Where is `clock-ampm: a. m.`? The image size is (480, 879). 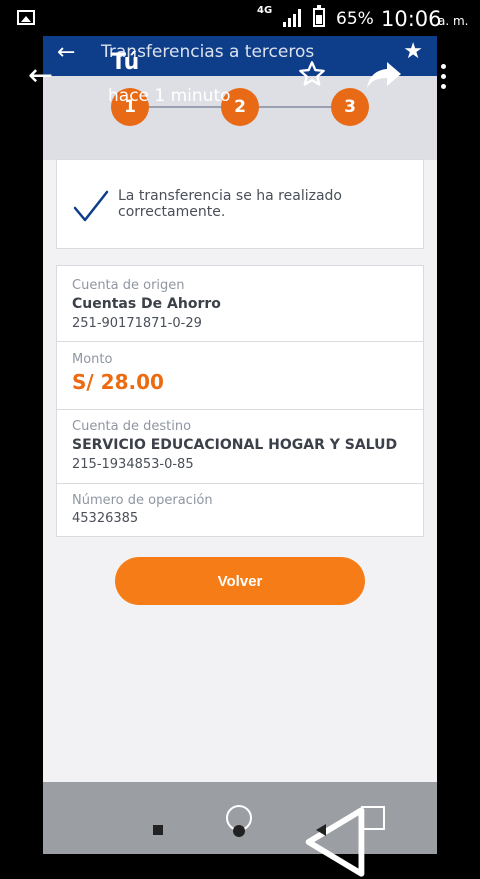
clock-ampm: a. m. is located at coordinates (453, 21).